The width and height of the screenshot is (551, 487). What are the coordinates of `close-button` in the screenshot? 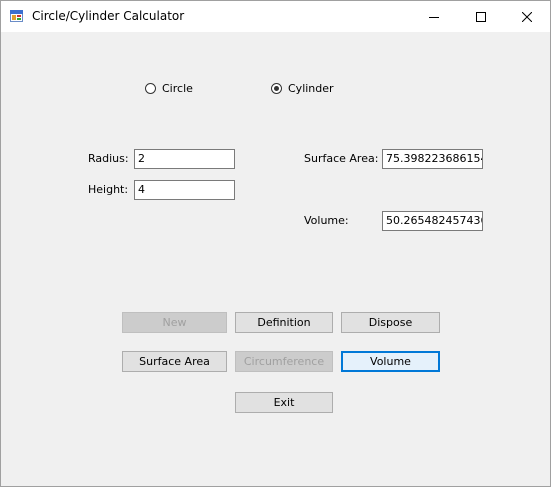 It's located at (527, 16).